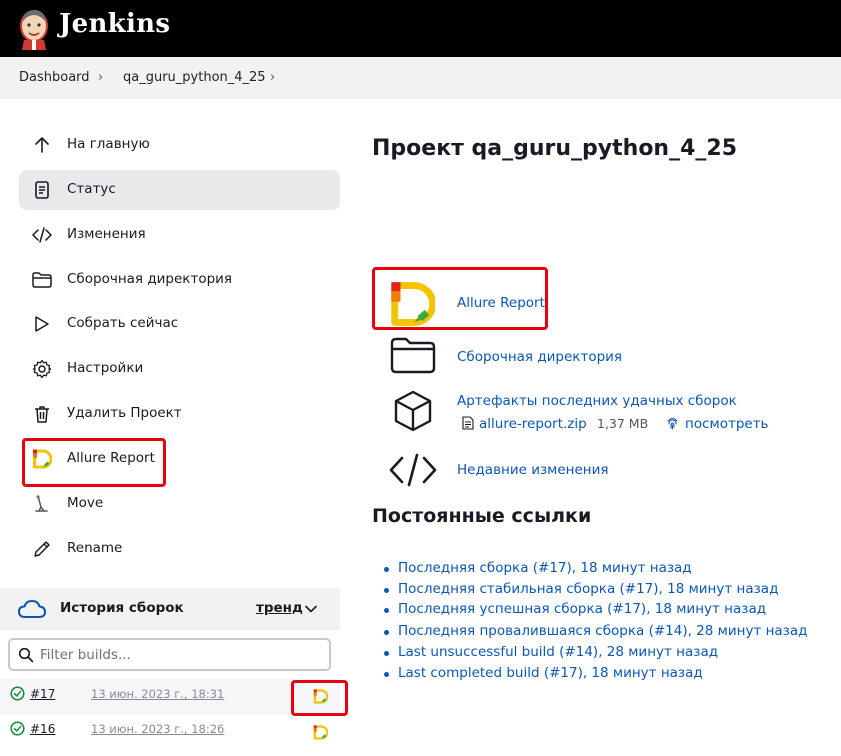 This screenshot has height=756, width=841. Describe the element at coordinates (26, 655) in the screenshot. I see `search-icon` at that location.